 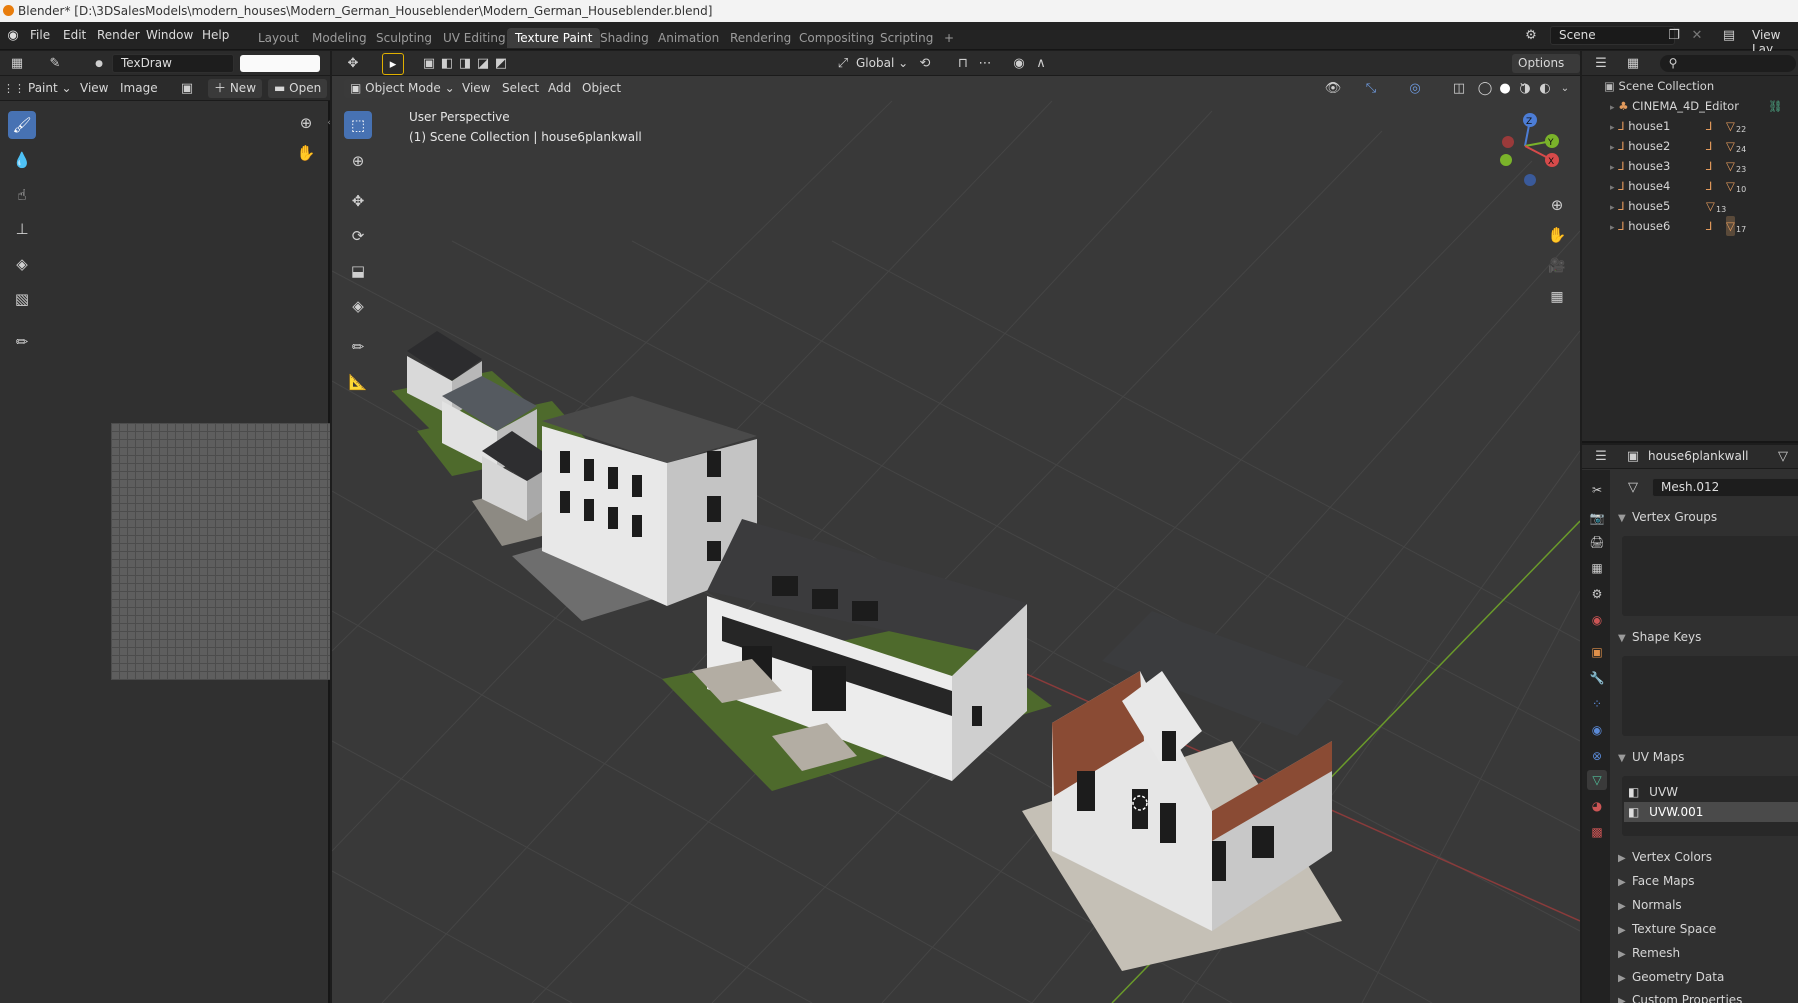 I want to click on brush-name-field: TexDraw, so click(x=173, y=63).